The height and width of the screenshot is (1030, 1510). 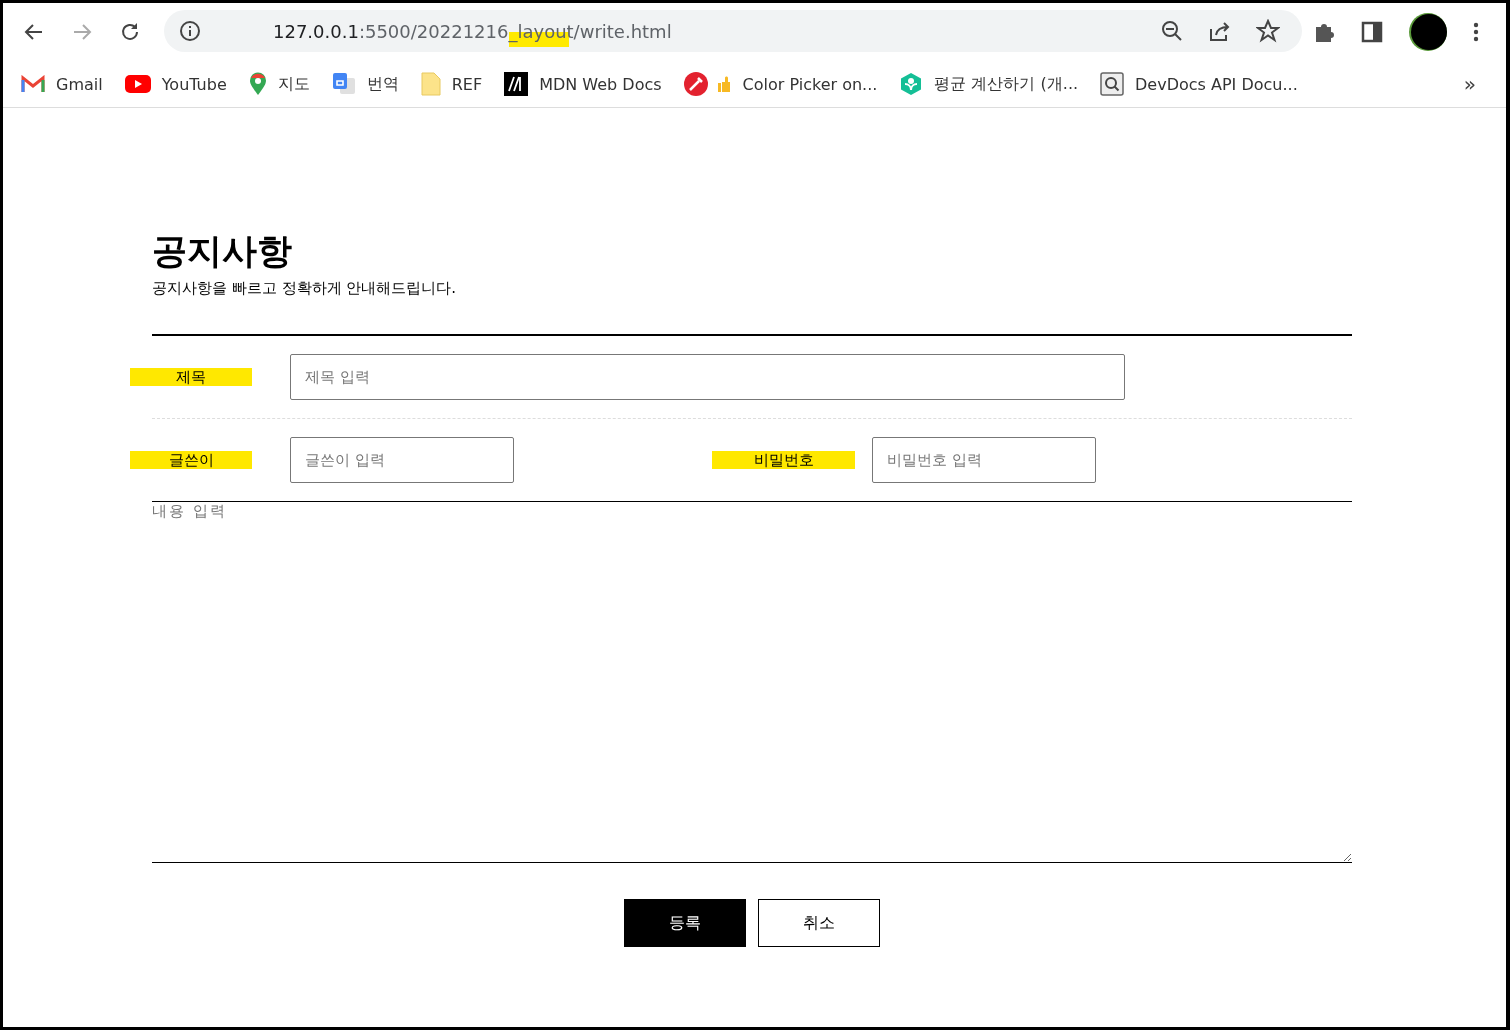 What do you see at coordinates (191, 460) in the screenshot?
I see `field-label: 글쓴이` at bounding box center [191, 460].